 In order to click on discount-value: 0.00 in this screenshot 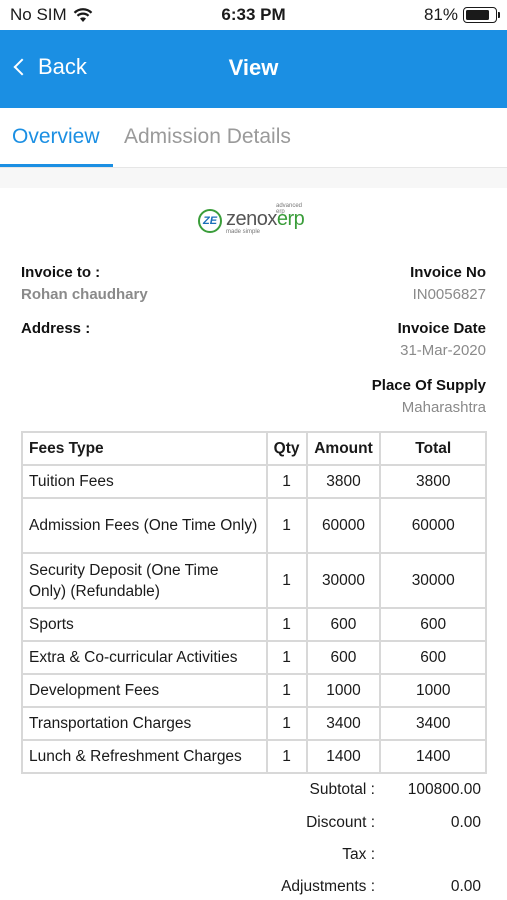, I will do `click(465, 822)`.